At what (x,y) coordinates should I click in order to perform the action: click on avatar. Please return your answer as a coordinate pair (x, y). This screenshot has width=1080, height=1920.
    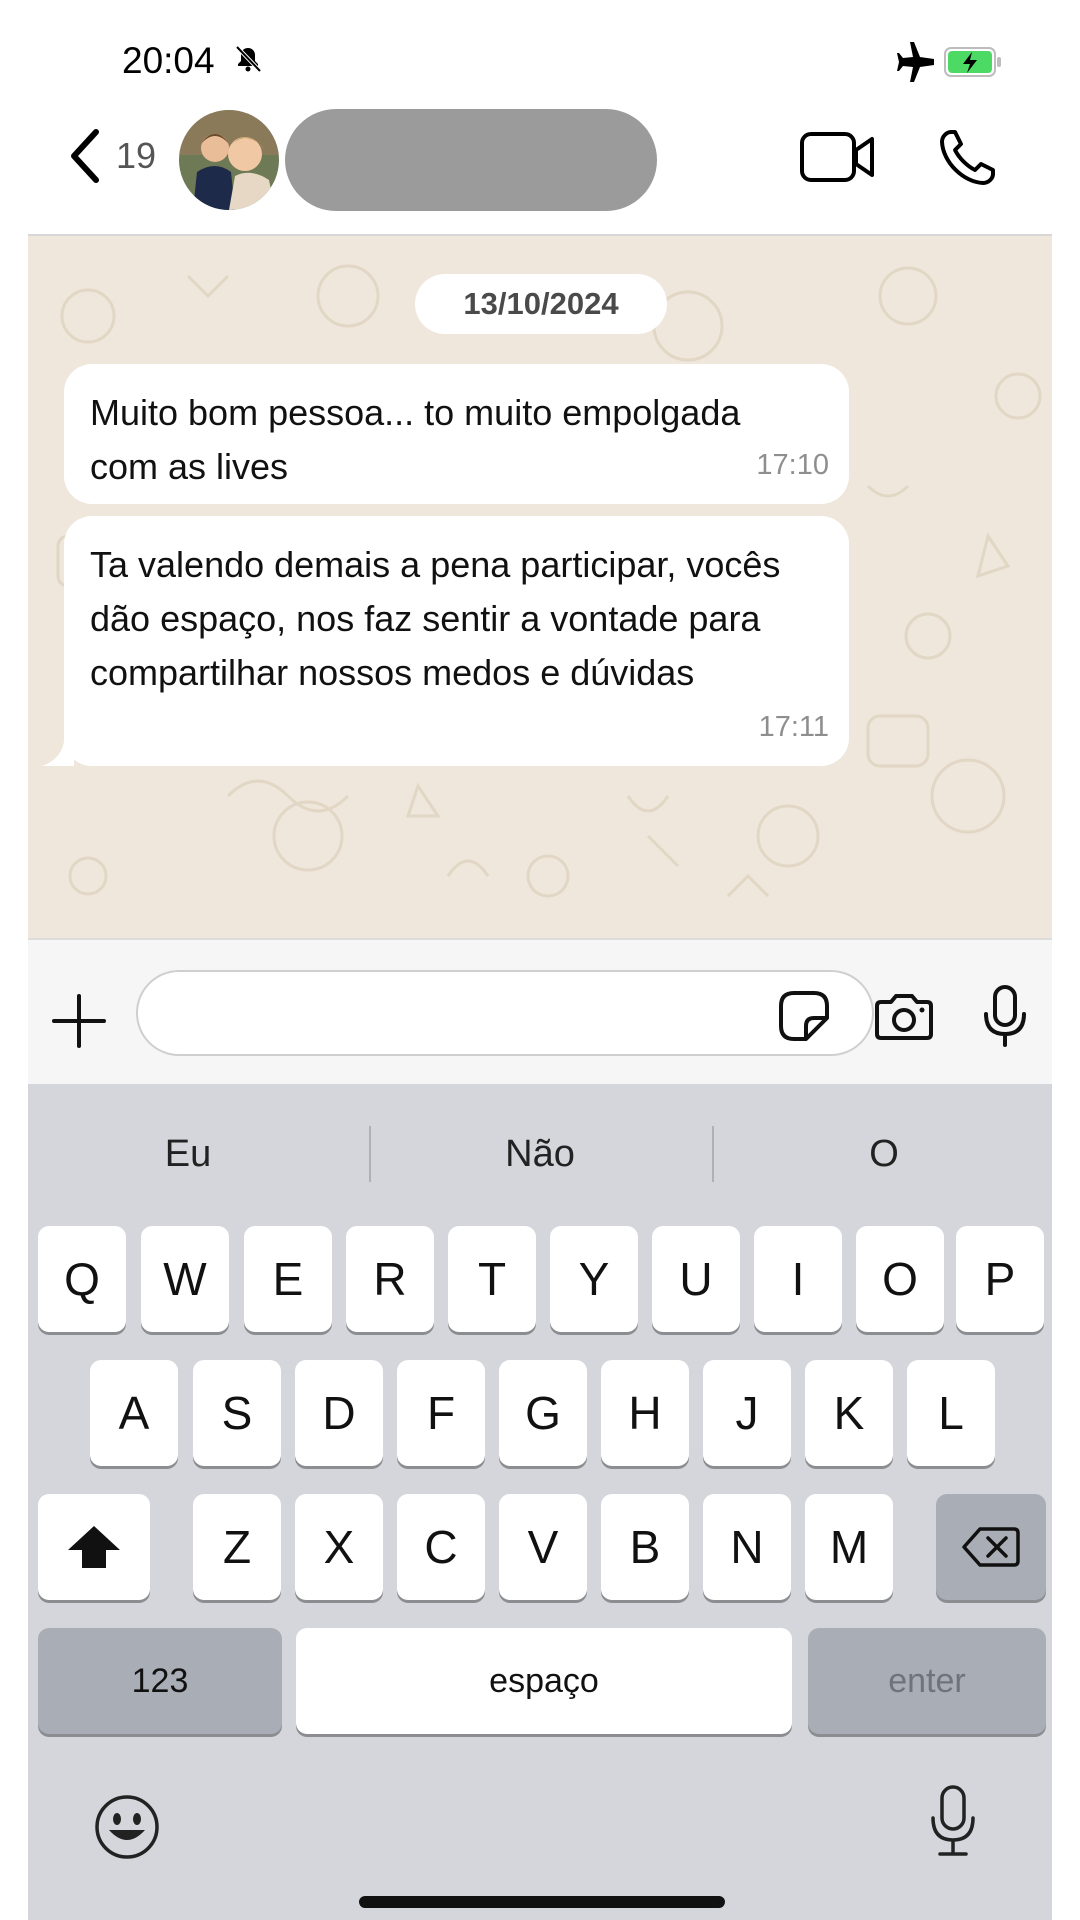
    Looking at the image, I should click on (229, 160).